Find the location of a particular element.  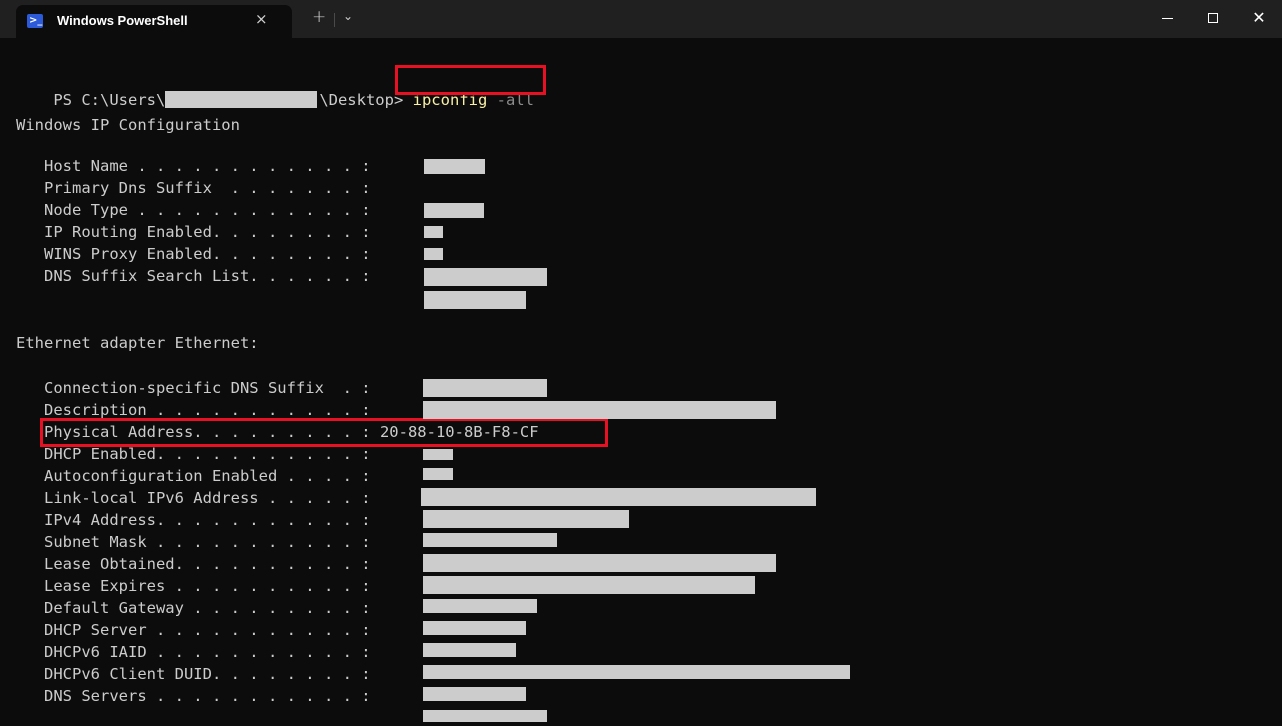

close-icon: ✕ is located at coordinates (1259, 17).